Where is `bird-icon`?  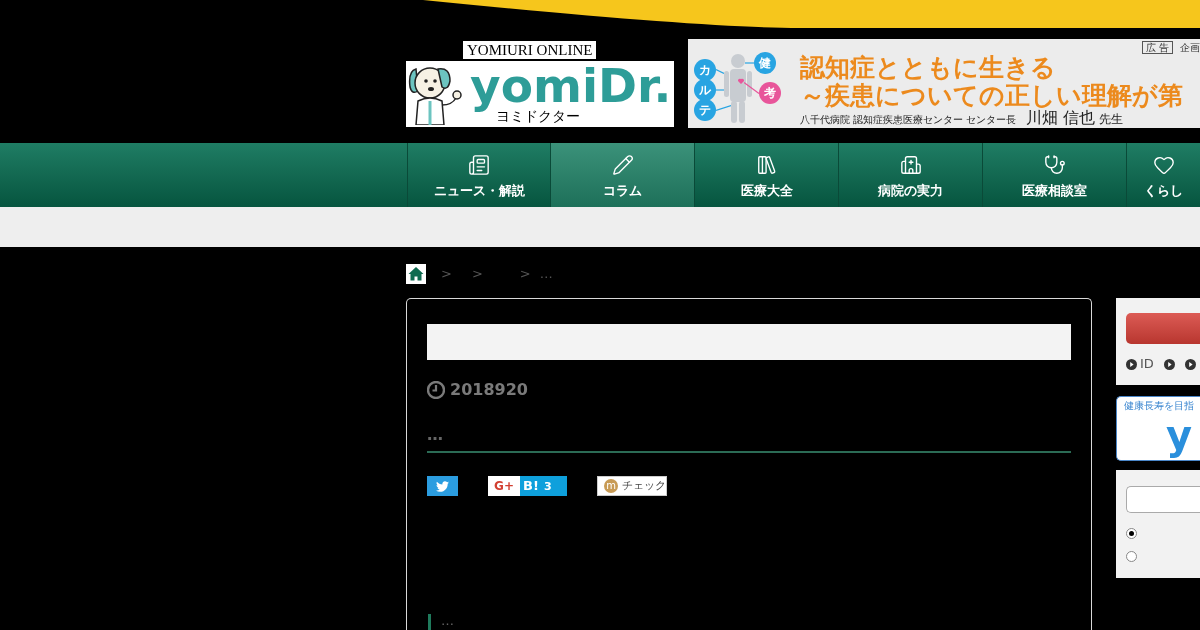
bird-icon is located at coordinates (442, 486).